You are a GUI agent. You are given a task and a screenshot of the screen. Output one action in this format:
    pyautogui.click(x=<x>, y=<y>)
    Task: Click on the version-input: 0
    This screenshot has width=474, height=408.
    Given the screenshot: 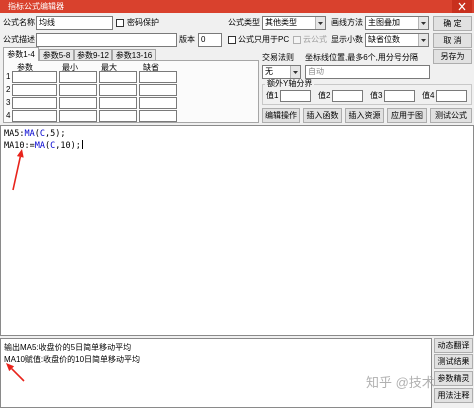 What is the action you would take?
    pyautogui.click(x=210, y=40)
    